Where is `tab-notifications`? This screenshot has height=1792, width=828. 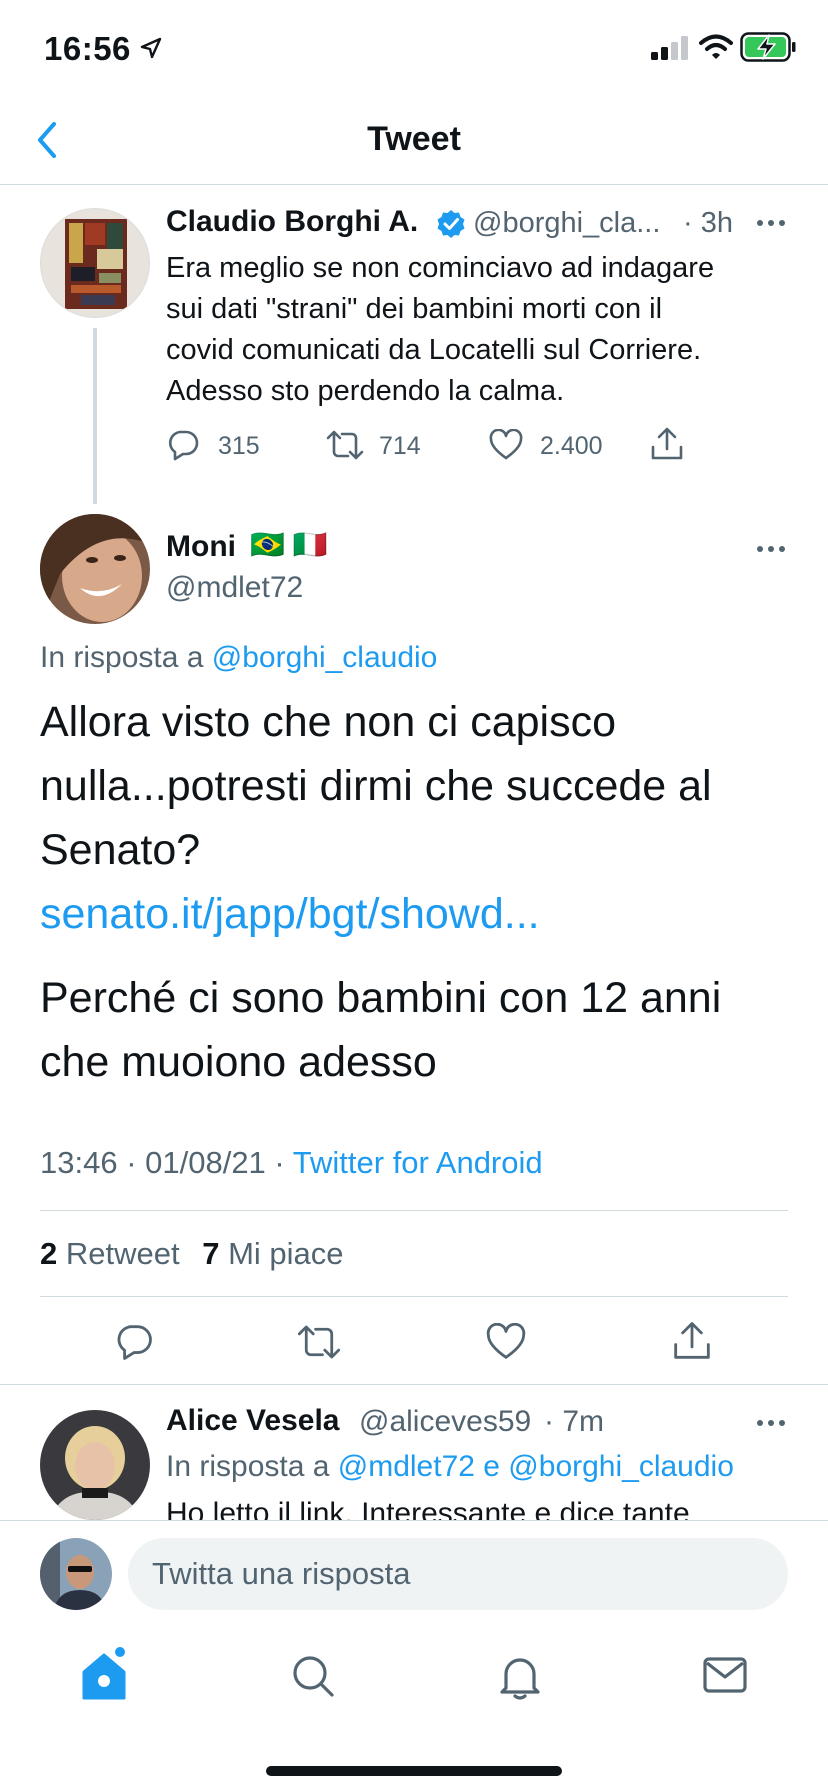
tab-notifications is located at coordinates (520, 1676).